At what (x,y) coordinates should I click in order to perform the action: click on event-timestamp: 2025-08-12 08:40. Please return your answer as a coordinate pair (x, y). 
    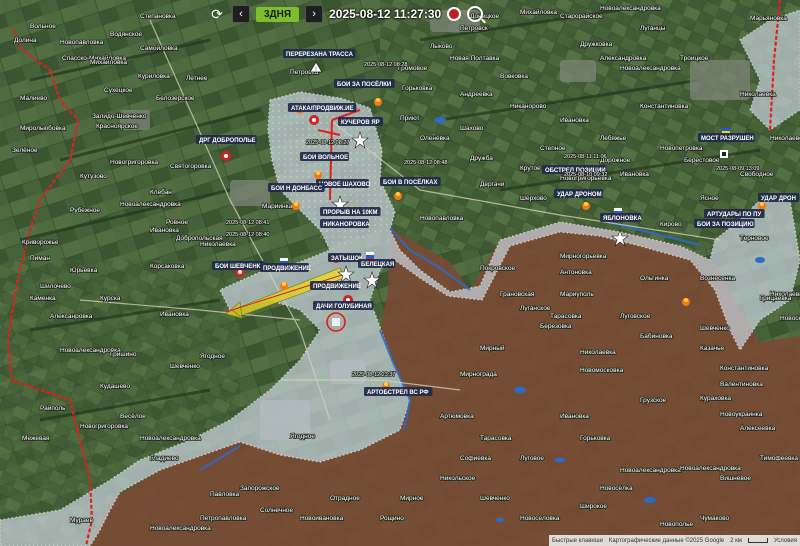
    Looking at the image, I should click on (247, 235).